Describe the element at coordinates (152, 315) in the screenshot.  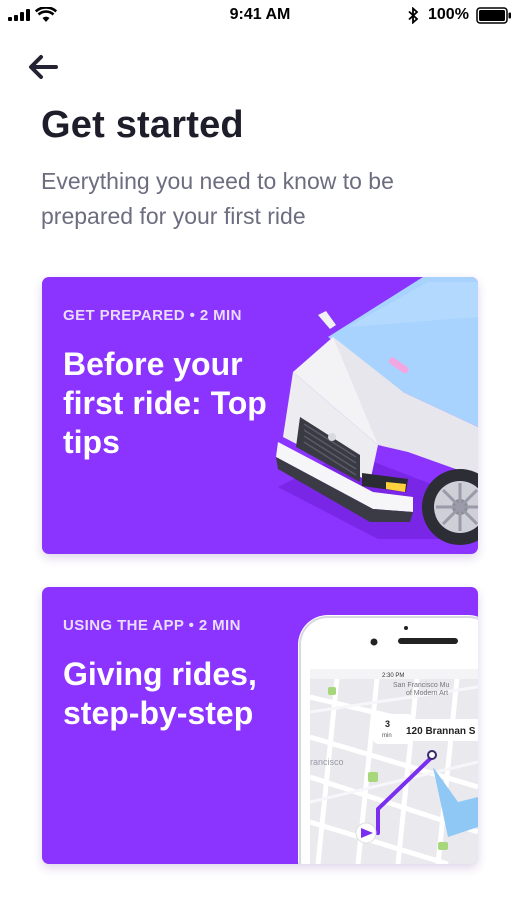
I see `card-eyebrow: GET PREPARED • 2 MIN` at that location.